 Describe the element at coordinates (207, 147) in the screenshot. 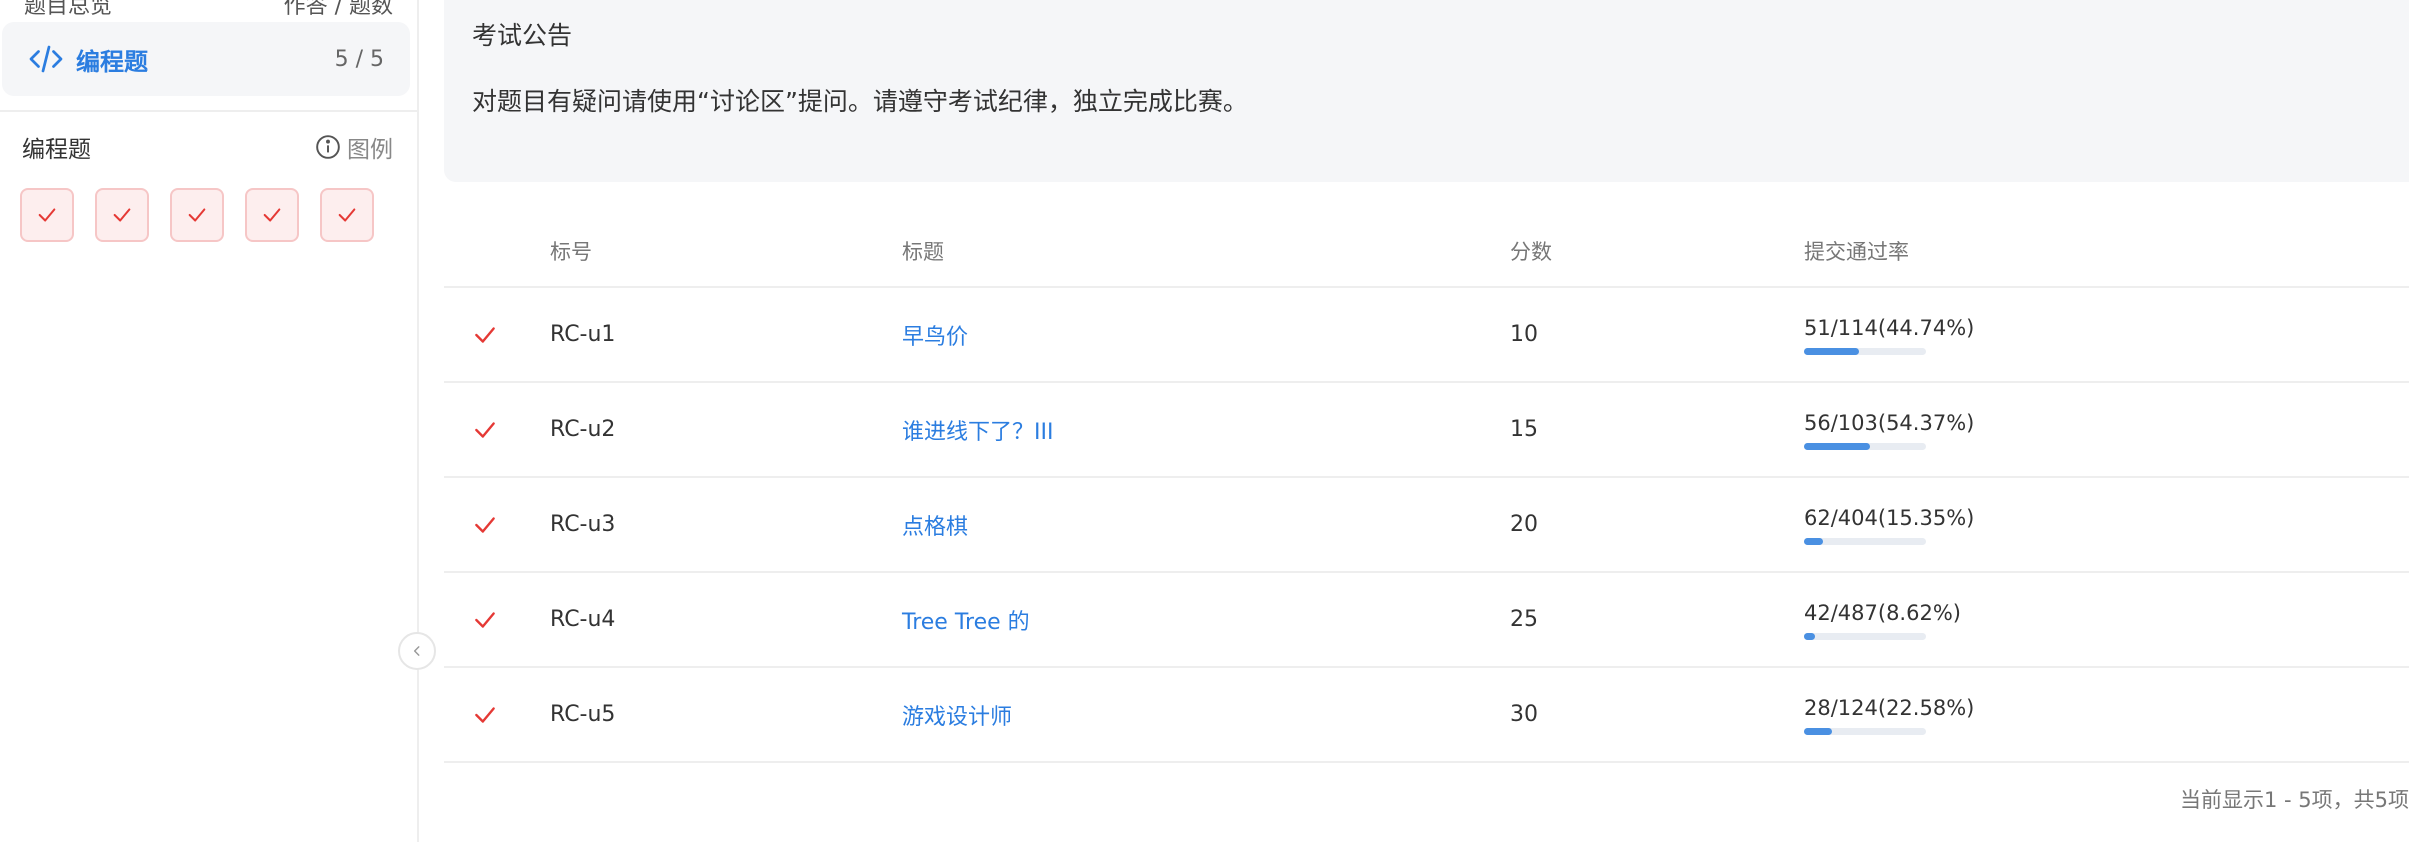

I see `section-header: 编程题 图例` at that location.